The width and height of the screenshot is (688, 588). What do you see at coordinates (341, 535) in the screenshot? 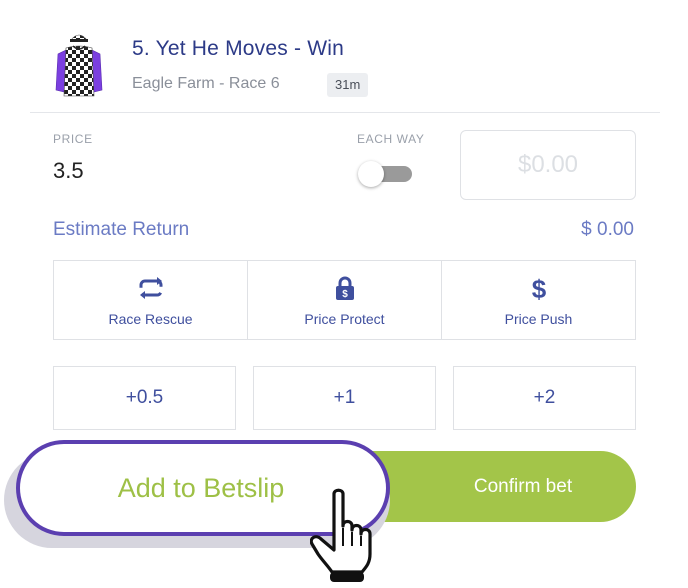
I see `pointing-hand-cursor-icon` at bounding box center [341, 535].